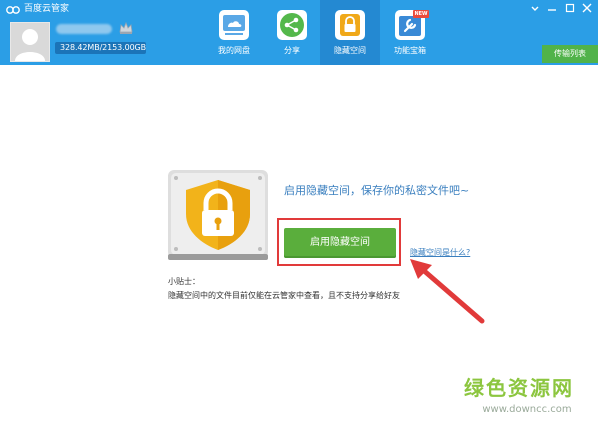 This screenshot has width=598, height=427. Describe the element at coordinates (350, 50) in the screenshot. I see `tab-label: 隐藏空间` at that location.